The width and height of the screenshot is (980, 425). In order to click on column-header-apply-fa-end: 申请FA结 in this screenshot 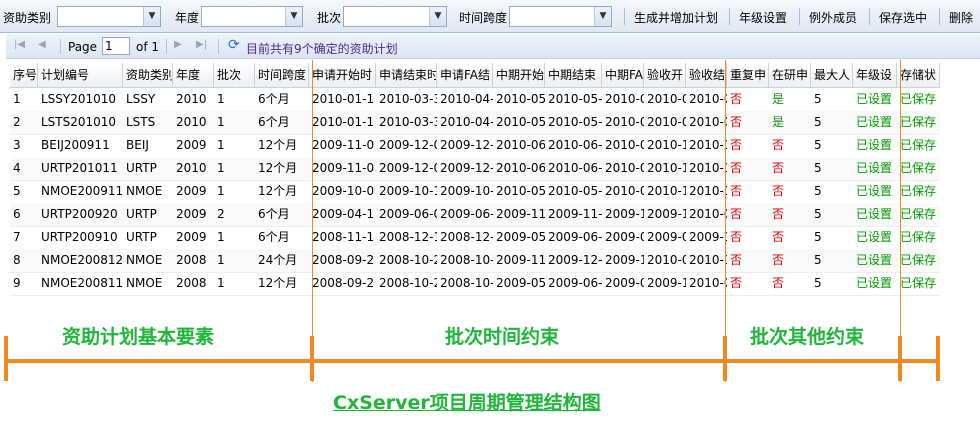, I will do `click(465, 75)`.